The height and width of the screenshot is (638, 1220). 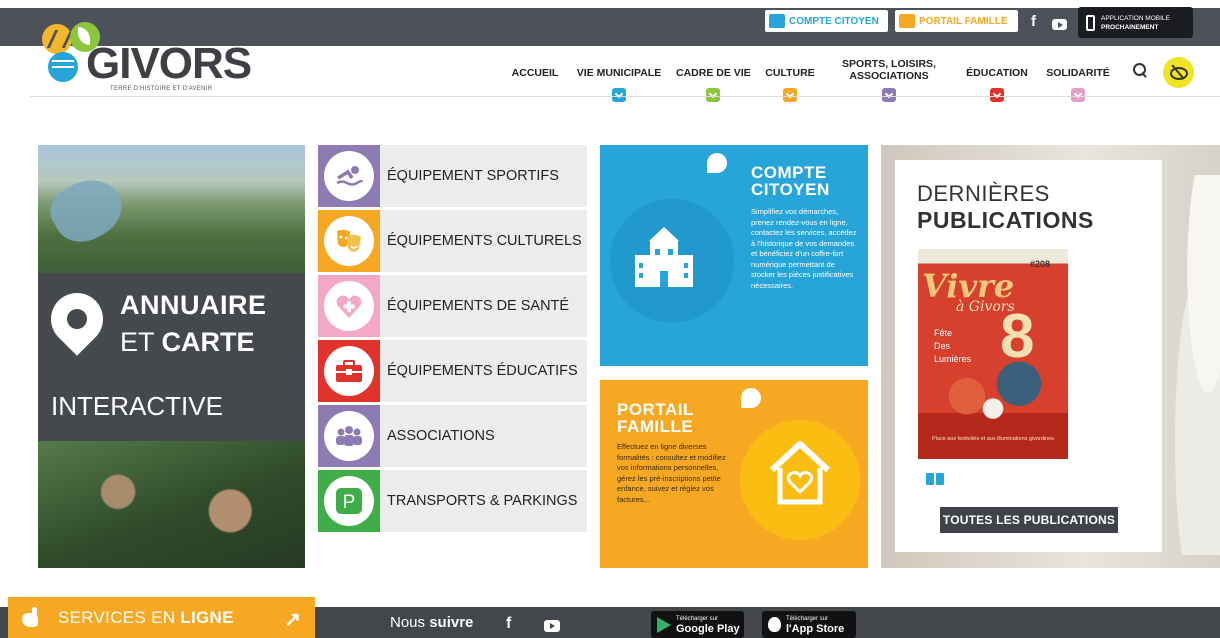 I want to click on famille-title-2: FAMILLE, so click(x=655, y=426).